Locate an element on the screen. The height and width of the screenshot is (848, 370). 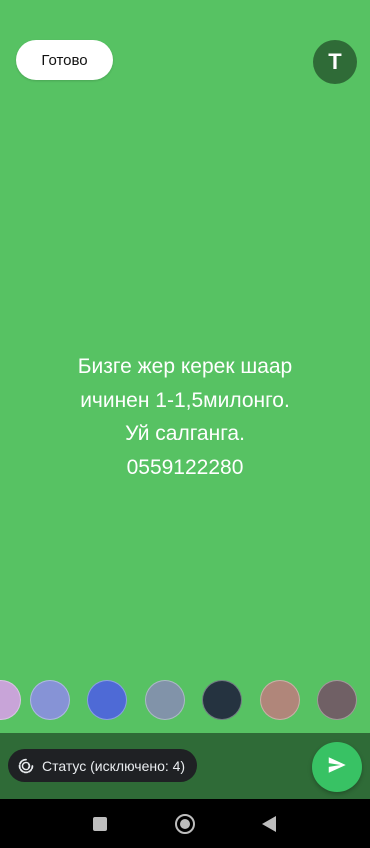
done-button: Готово is located at coordinates (64, 60).